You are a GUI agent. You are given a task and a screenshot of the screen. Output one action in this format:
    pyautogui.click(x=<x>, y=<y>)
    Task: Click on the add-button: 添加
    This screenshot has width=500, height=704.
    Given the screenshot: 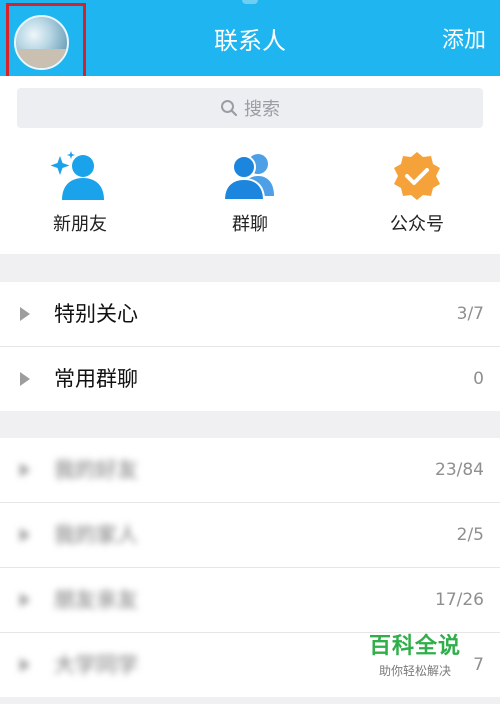 What is the action you would take?
    pyautogui.click(x=464, y=38)
    